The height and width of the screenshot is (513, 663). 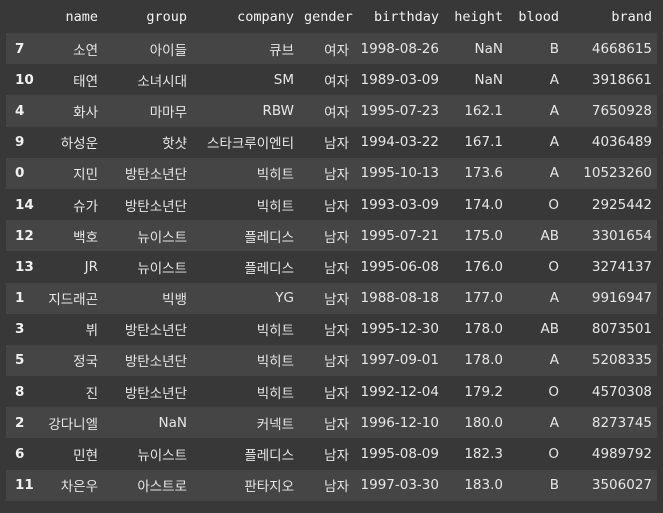 What do you see at coordinates (399, 391) in the screenshot?
I see `cell-birthday: 1992-12-04` at bounding box center [399, 391].